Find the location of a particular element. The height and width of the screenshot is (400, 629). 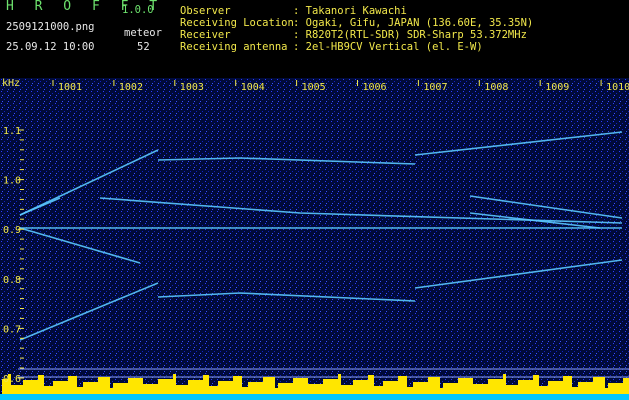

receiver-label: Receiver is located at coordinates (205, 35).